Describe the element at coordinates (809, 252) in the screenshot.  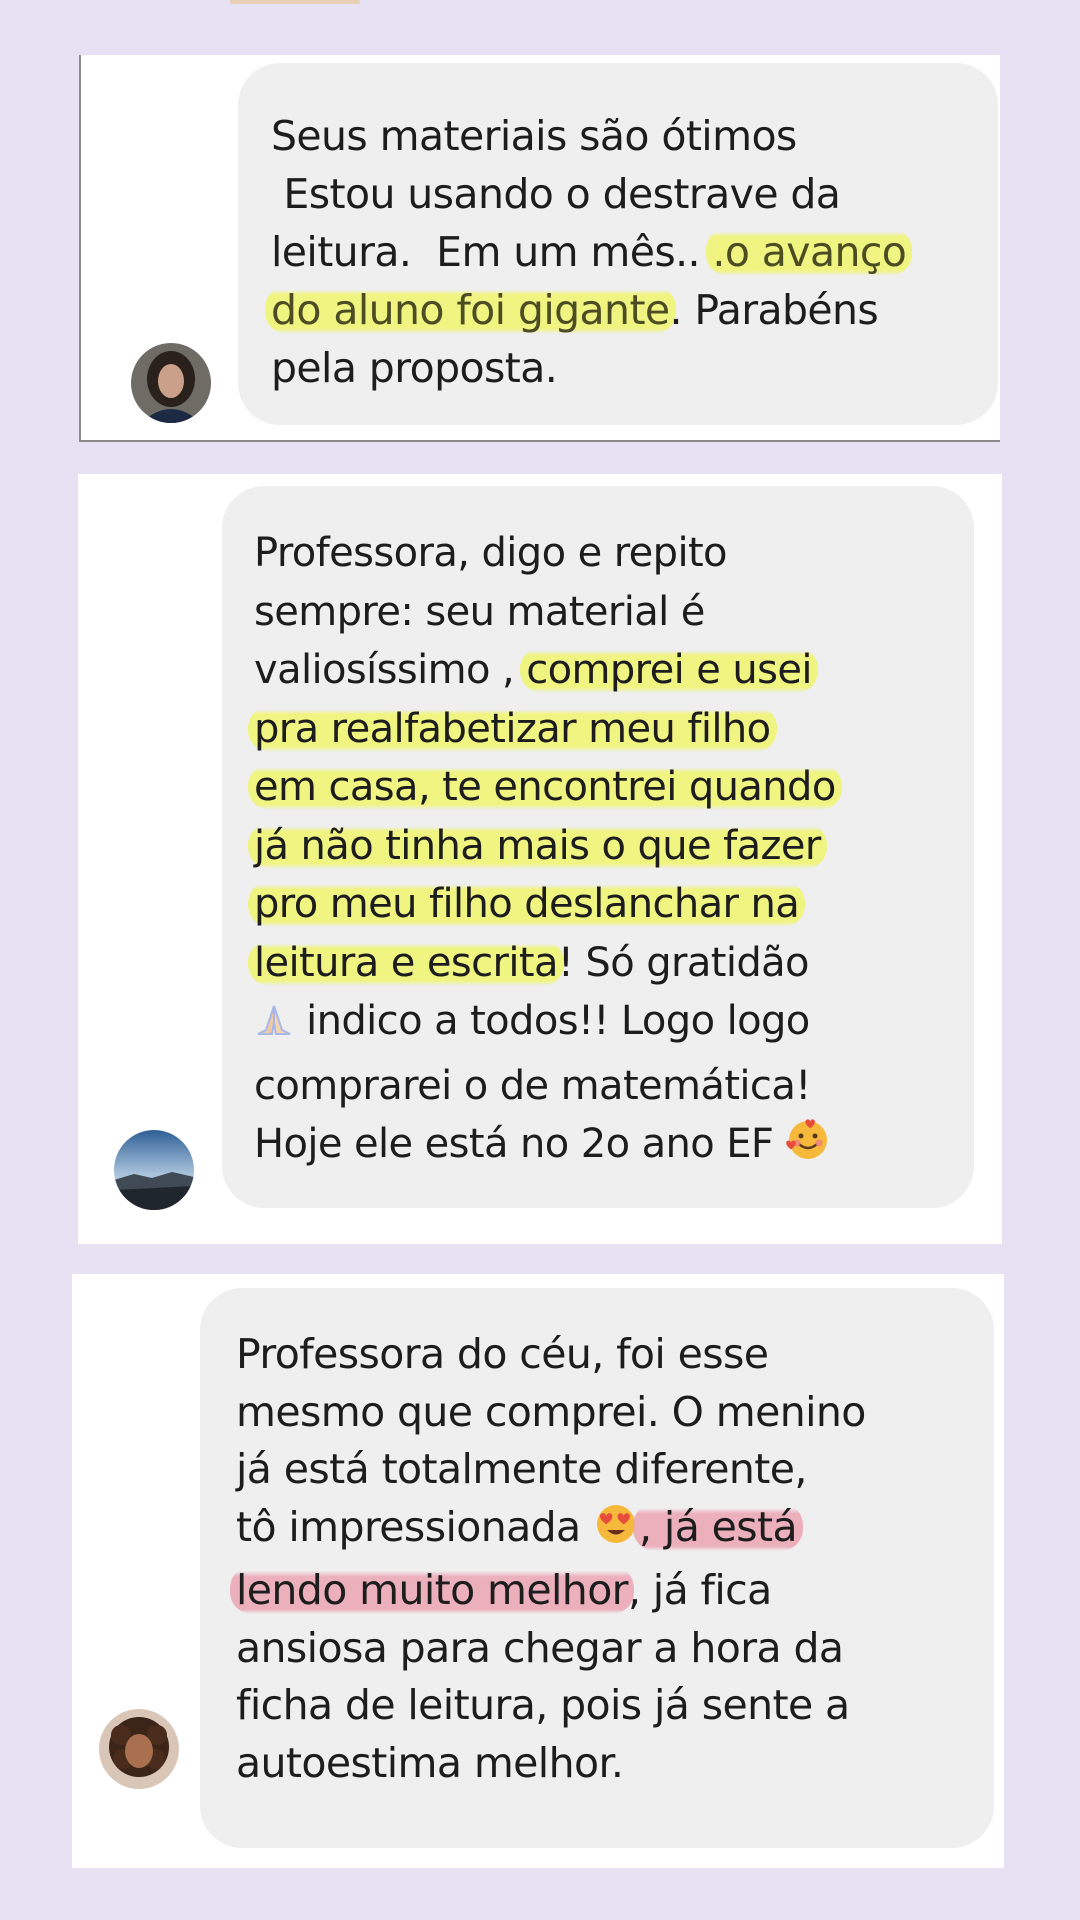
I see `highlighted-text: .o avanço` at that location.